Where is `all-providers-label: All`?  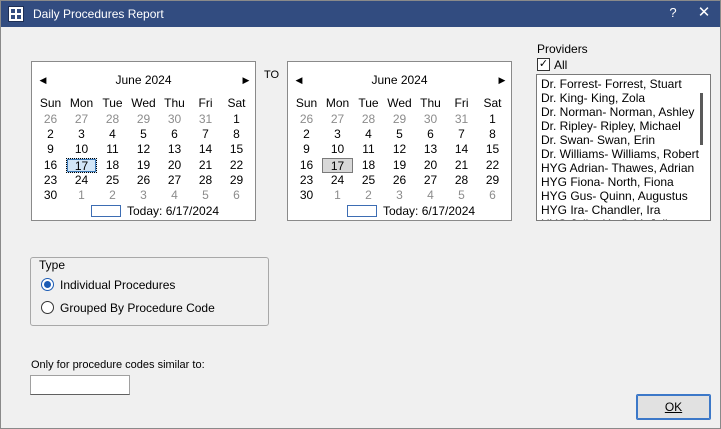
all-providers-label: All is located at coordinates (560, 65).